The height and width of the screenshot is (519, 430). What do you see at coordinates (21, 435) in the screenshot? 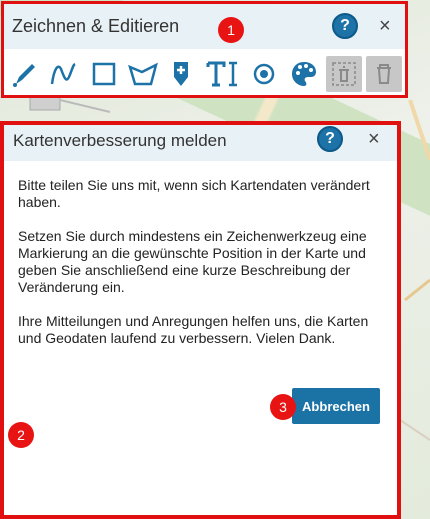
I see `step-badge-2: 2` at bounding box center [21, 435].